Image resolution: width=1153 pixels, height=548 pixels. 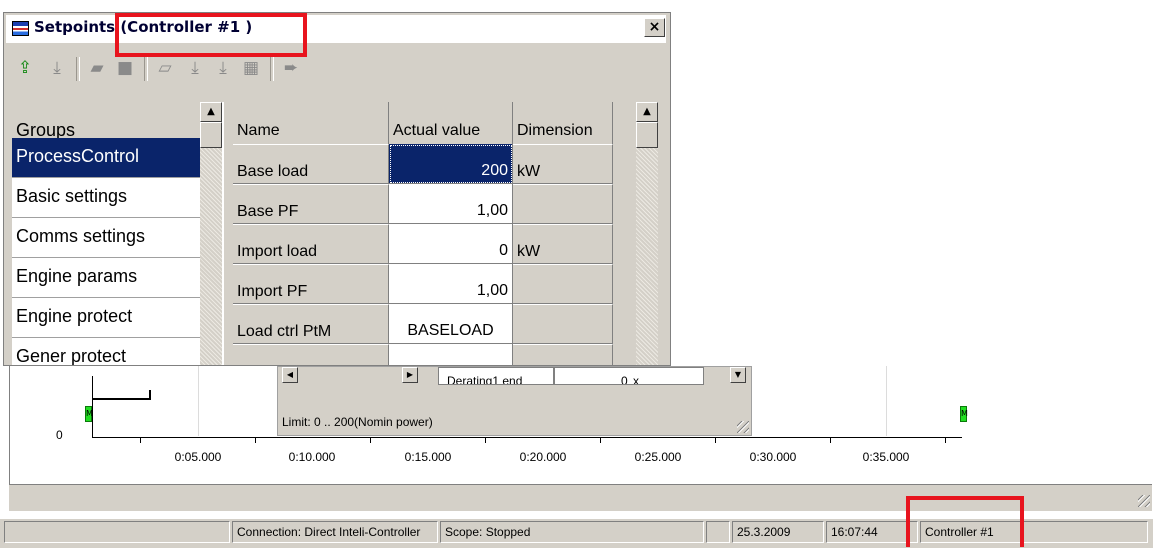 What do you see at coordinates (451, 244) in the screenshot?
I see `row-value: 0` at bounding box center [451, 244].